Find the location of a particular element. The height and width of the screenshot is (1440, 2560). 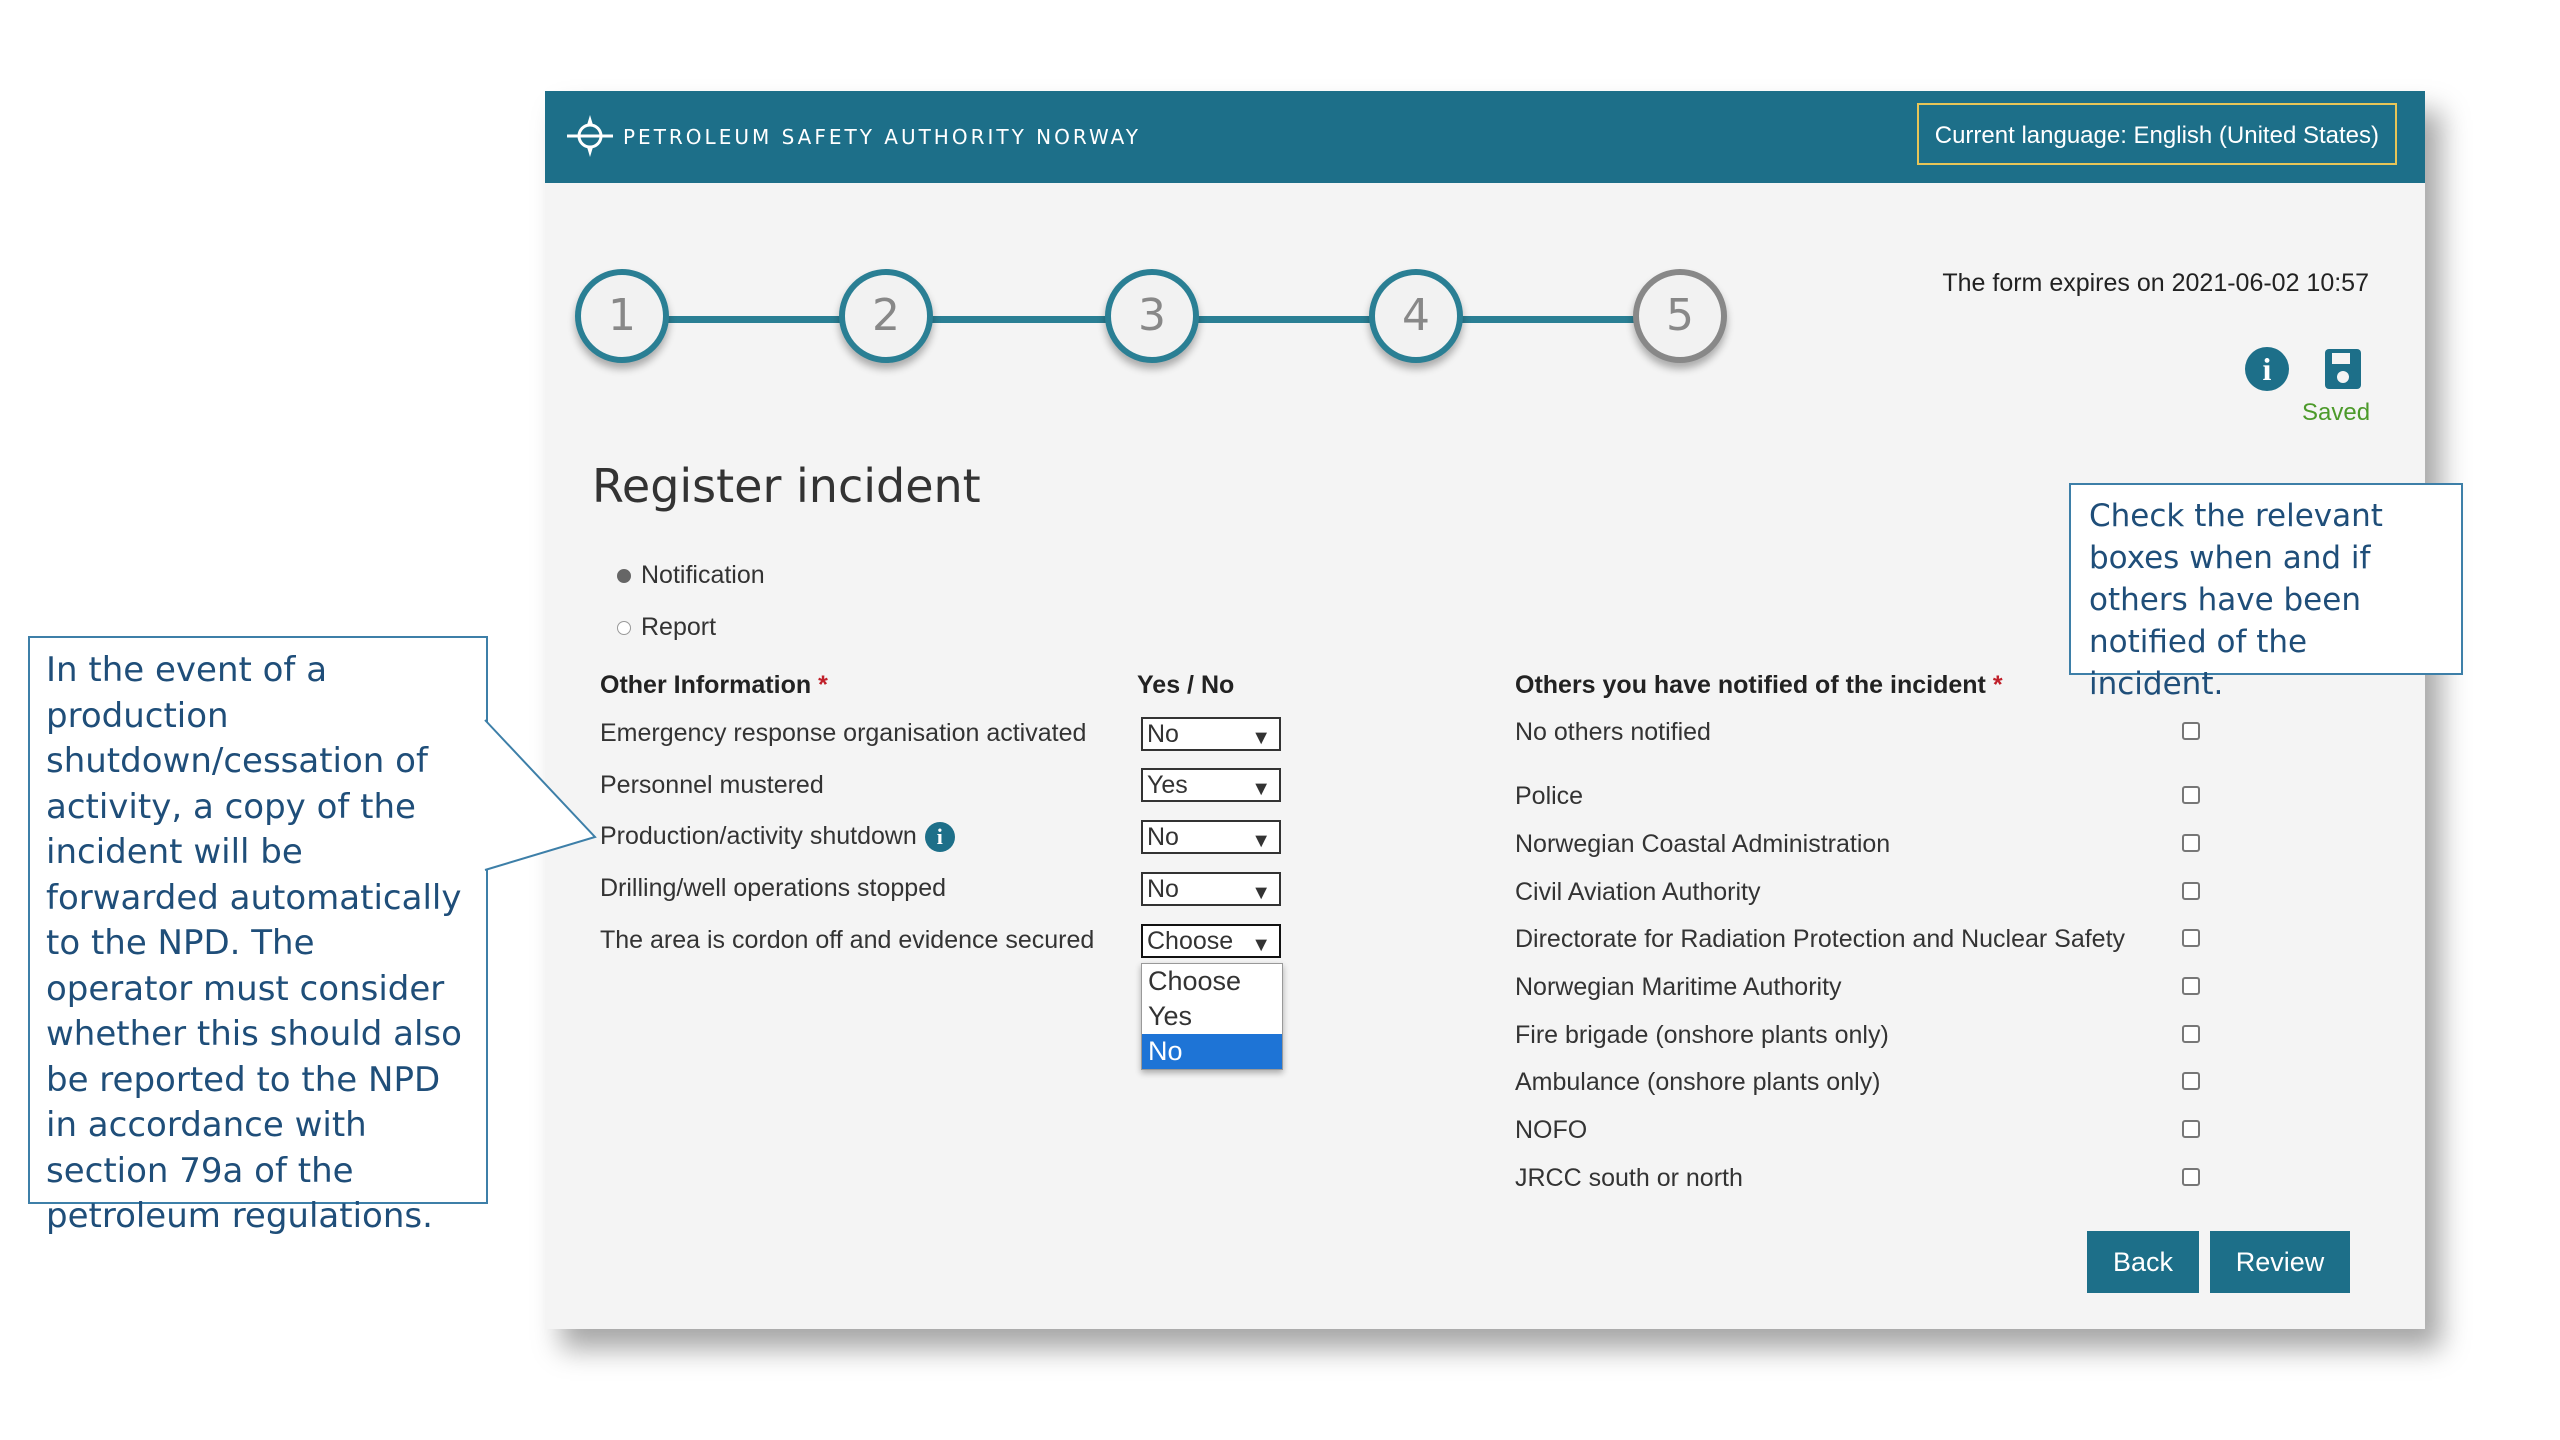

compass-logo-icon is located at coordinates (590, 136).